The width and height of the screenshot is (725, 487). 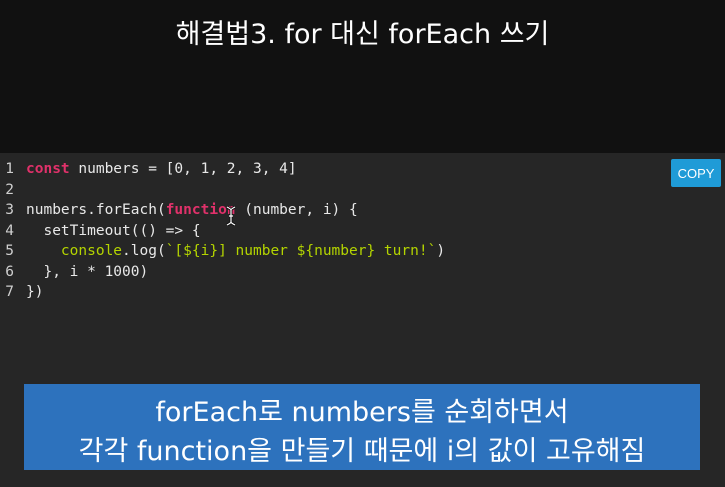 What do you see at coordinates (222, 272) in the screenshot?
I see `code-line-6: 6 }, i * 1000)` at bounding box center [222, 272].